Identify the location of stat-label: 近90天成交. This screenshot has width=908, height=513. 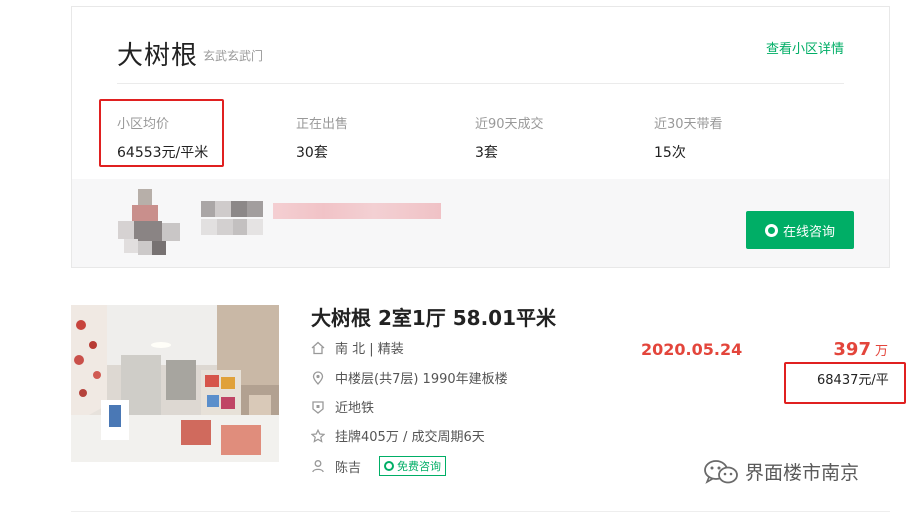
(509, 124).